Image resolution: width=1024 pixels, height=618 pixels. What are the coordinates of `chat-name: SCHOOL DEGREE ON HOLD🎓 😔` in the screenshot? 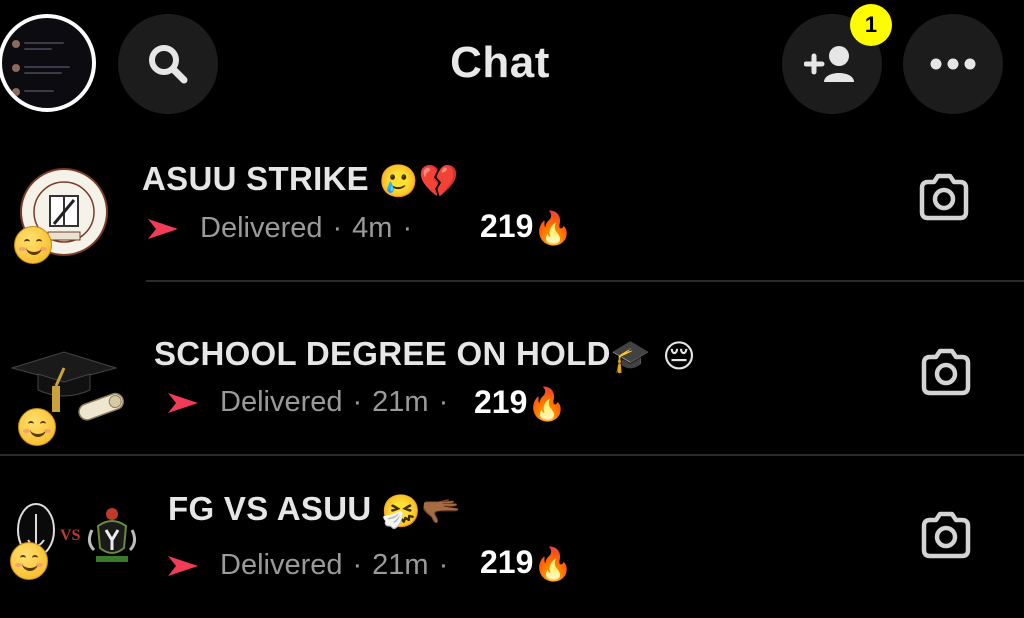 It's located at (425, 355).